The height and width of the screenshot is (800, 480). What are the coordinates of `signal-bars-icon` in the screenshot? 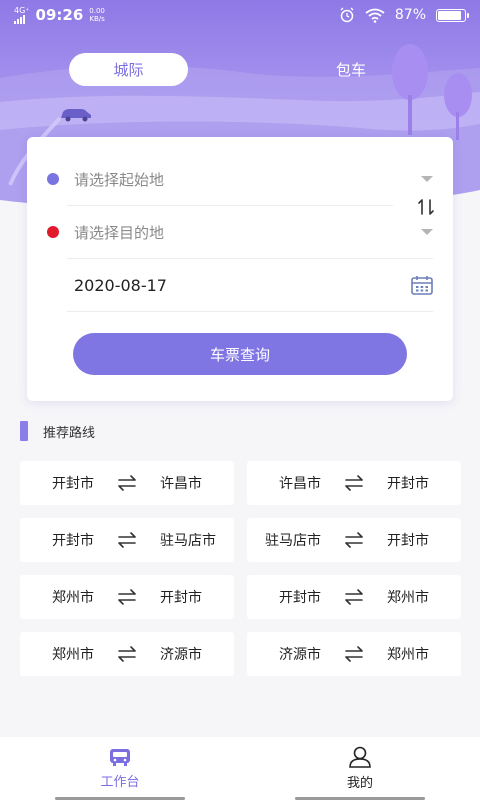 It's located at (19, 19).